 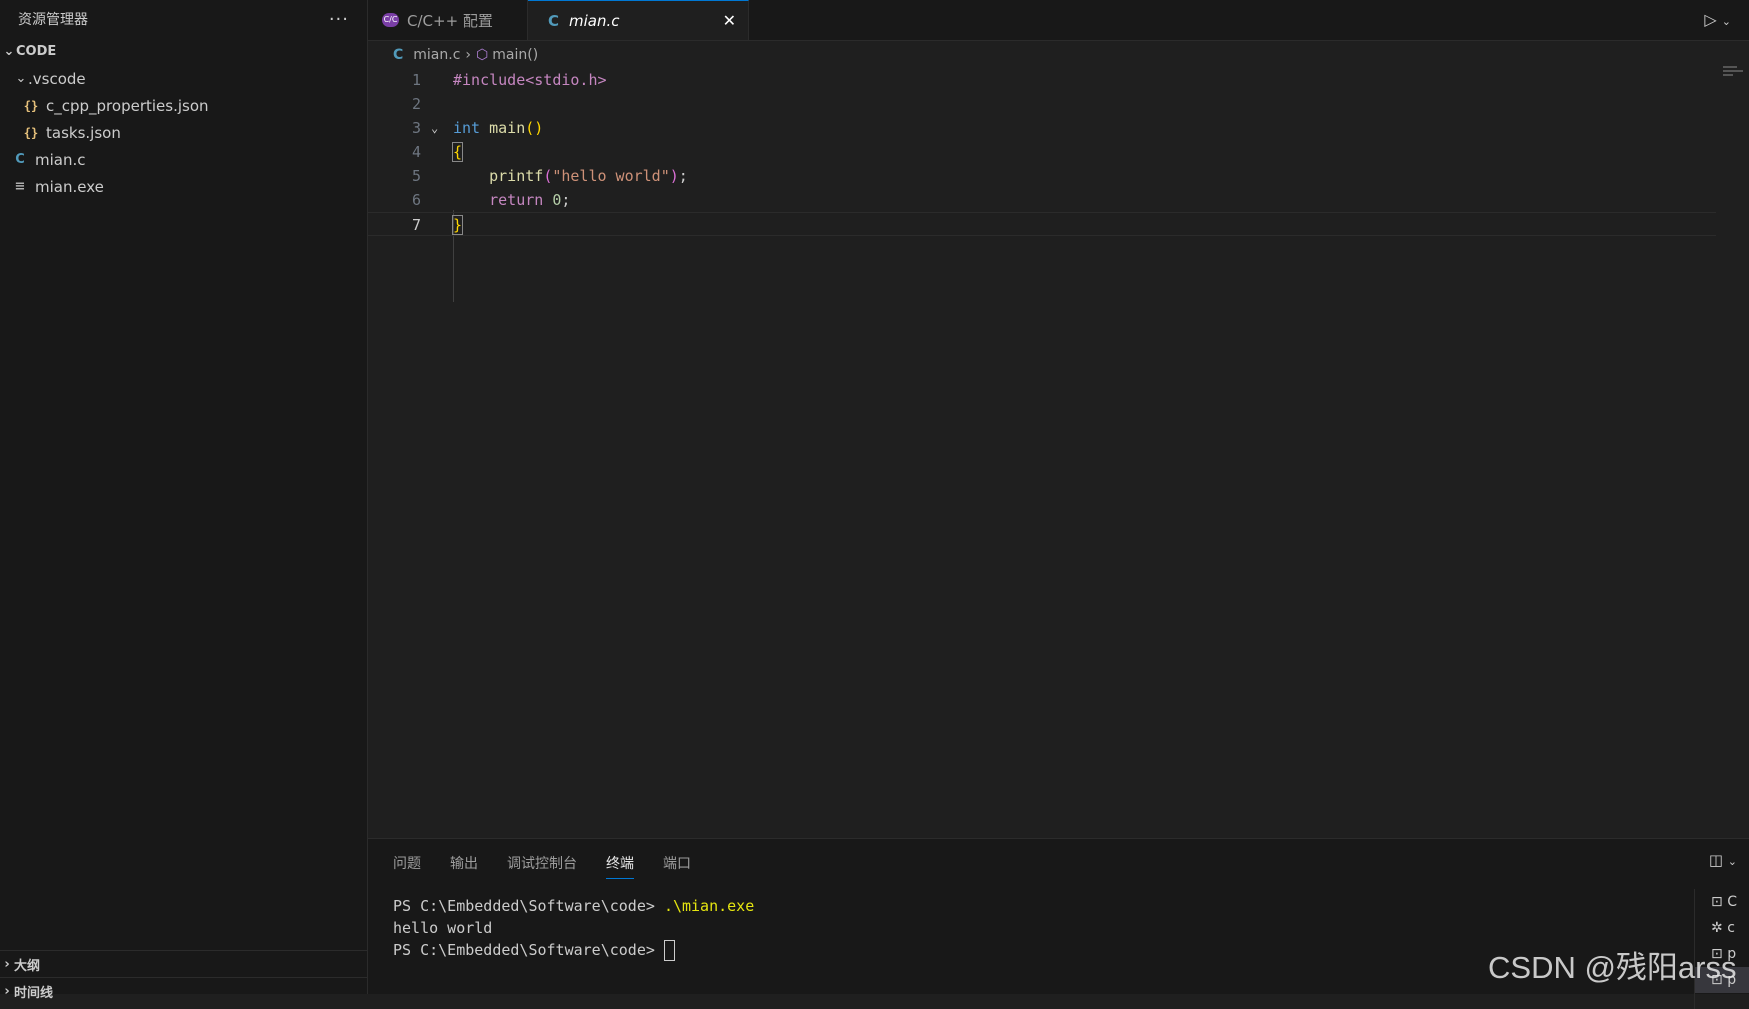 What do you see at coordinates (1042, 176) in the screenshot?
I see `code-line: 5 printf("hello world");` at bounding box center [1042, 176].